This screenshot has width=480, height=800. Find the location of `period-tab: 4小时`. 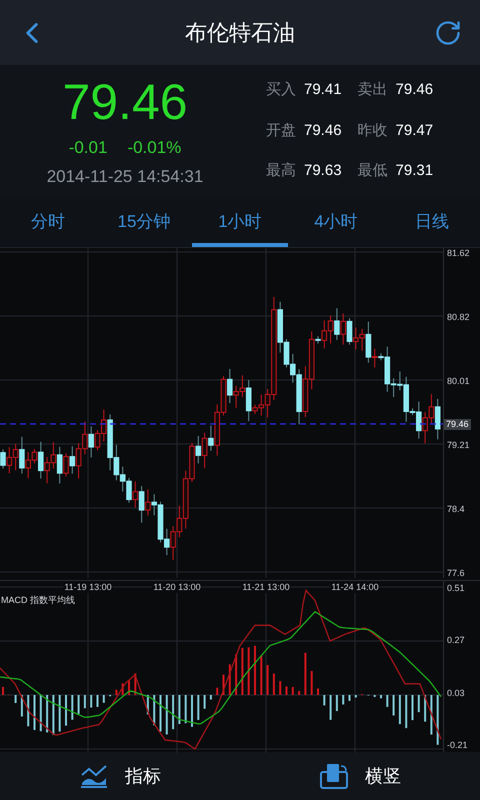

period-tab: 4小时 is located at coordinates (336, 222).